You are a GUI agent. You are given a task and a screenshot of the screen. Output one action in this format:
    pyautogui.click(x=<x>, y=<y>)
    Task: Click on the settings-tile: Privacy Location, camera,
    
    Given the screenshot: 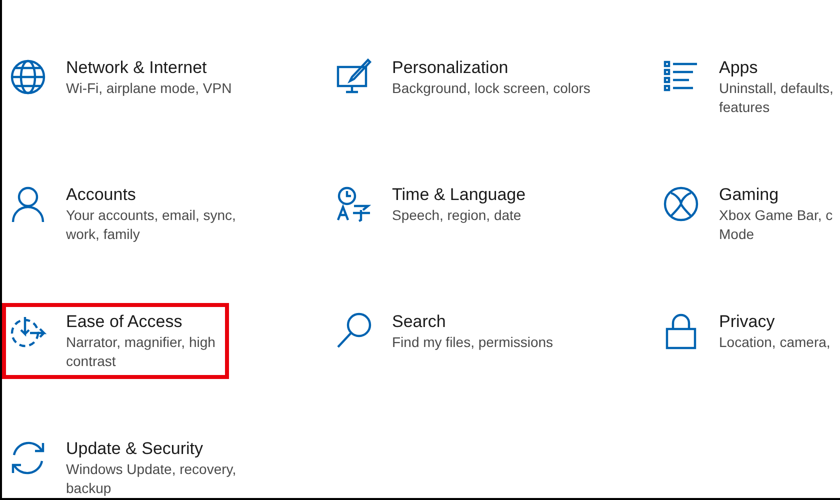 What is the action you would take?
    pyautogui.click(x=747, y=331)
    